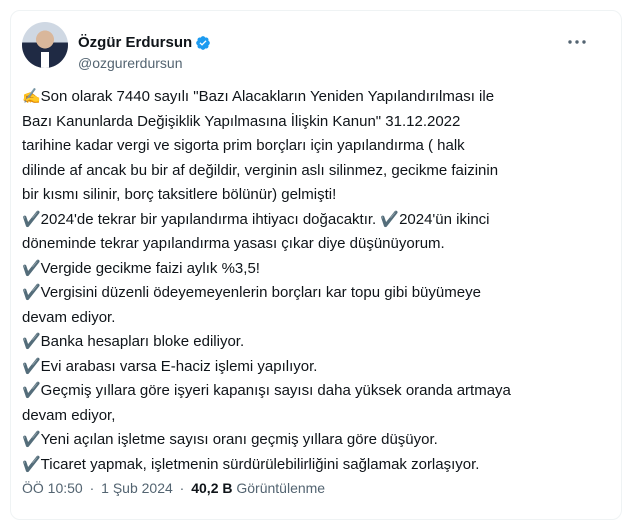 This screenshot has height=522, width=639. I want to click on tweet-date: 1 Şub 2024, so click(137, 488).